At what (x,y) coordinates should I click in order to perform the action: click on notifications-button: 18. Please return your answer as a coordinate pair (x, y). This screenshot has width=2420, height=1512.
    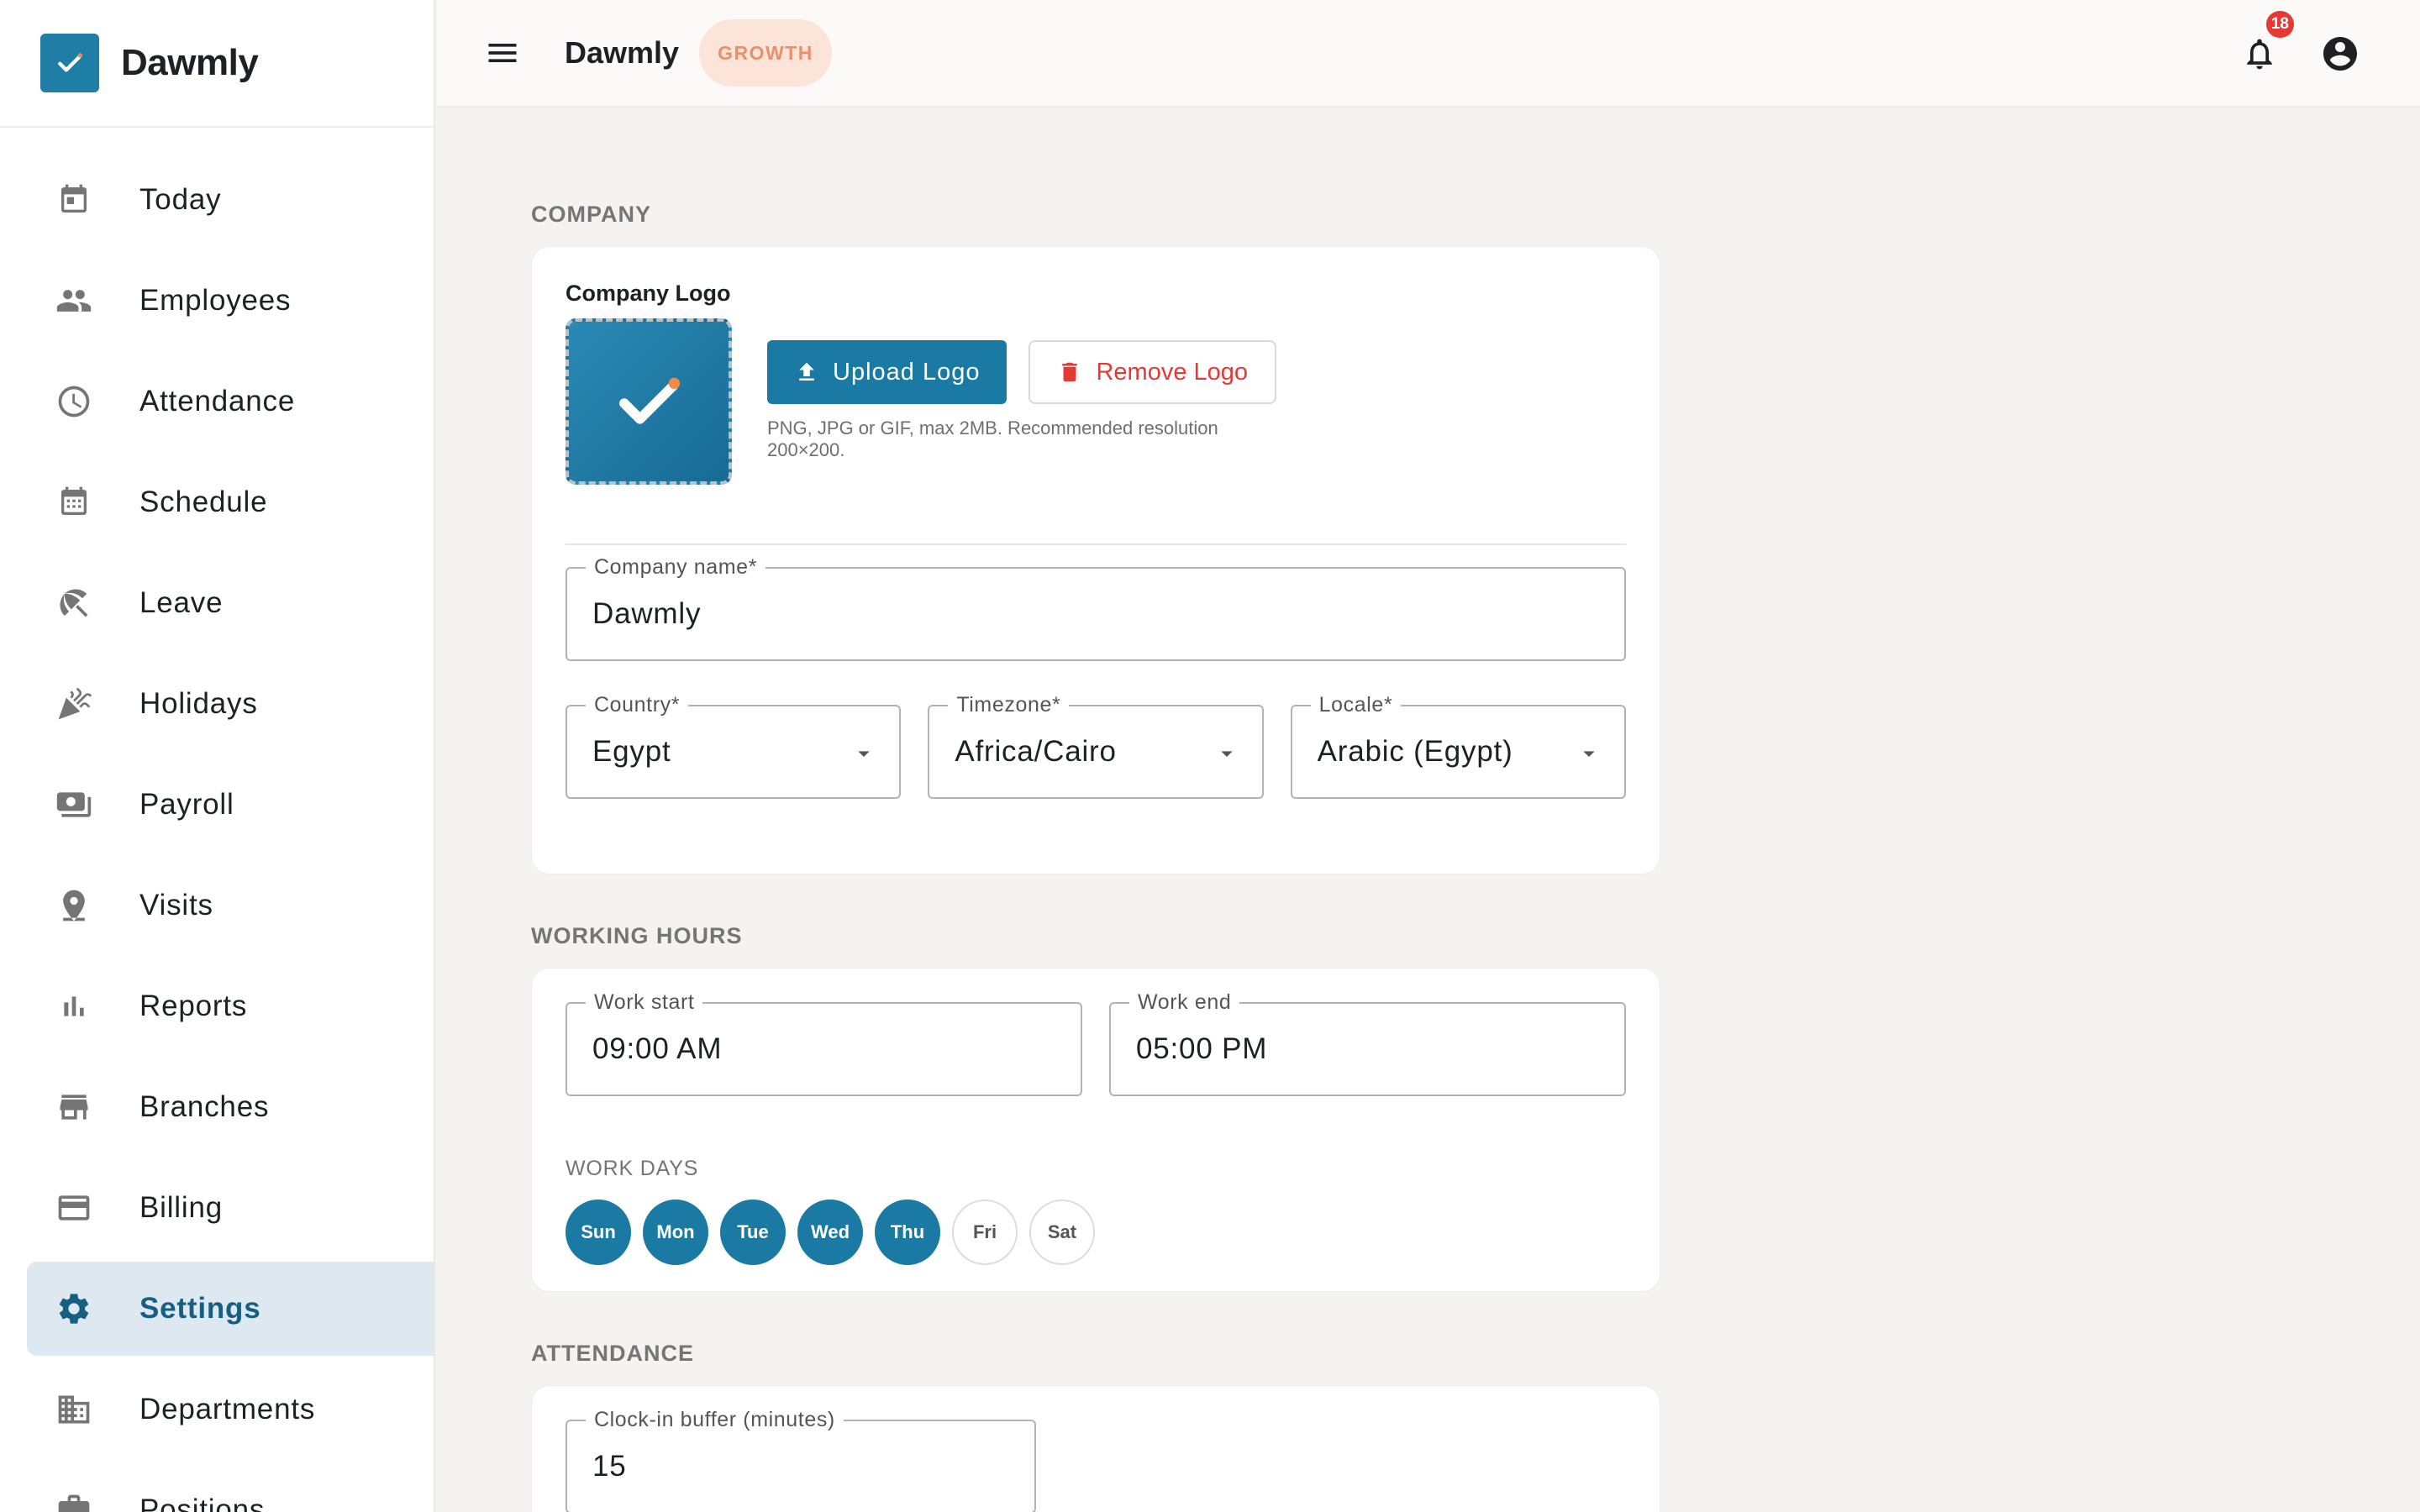
    Looking at the image, I should click on (2262, 47).